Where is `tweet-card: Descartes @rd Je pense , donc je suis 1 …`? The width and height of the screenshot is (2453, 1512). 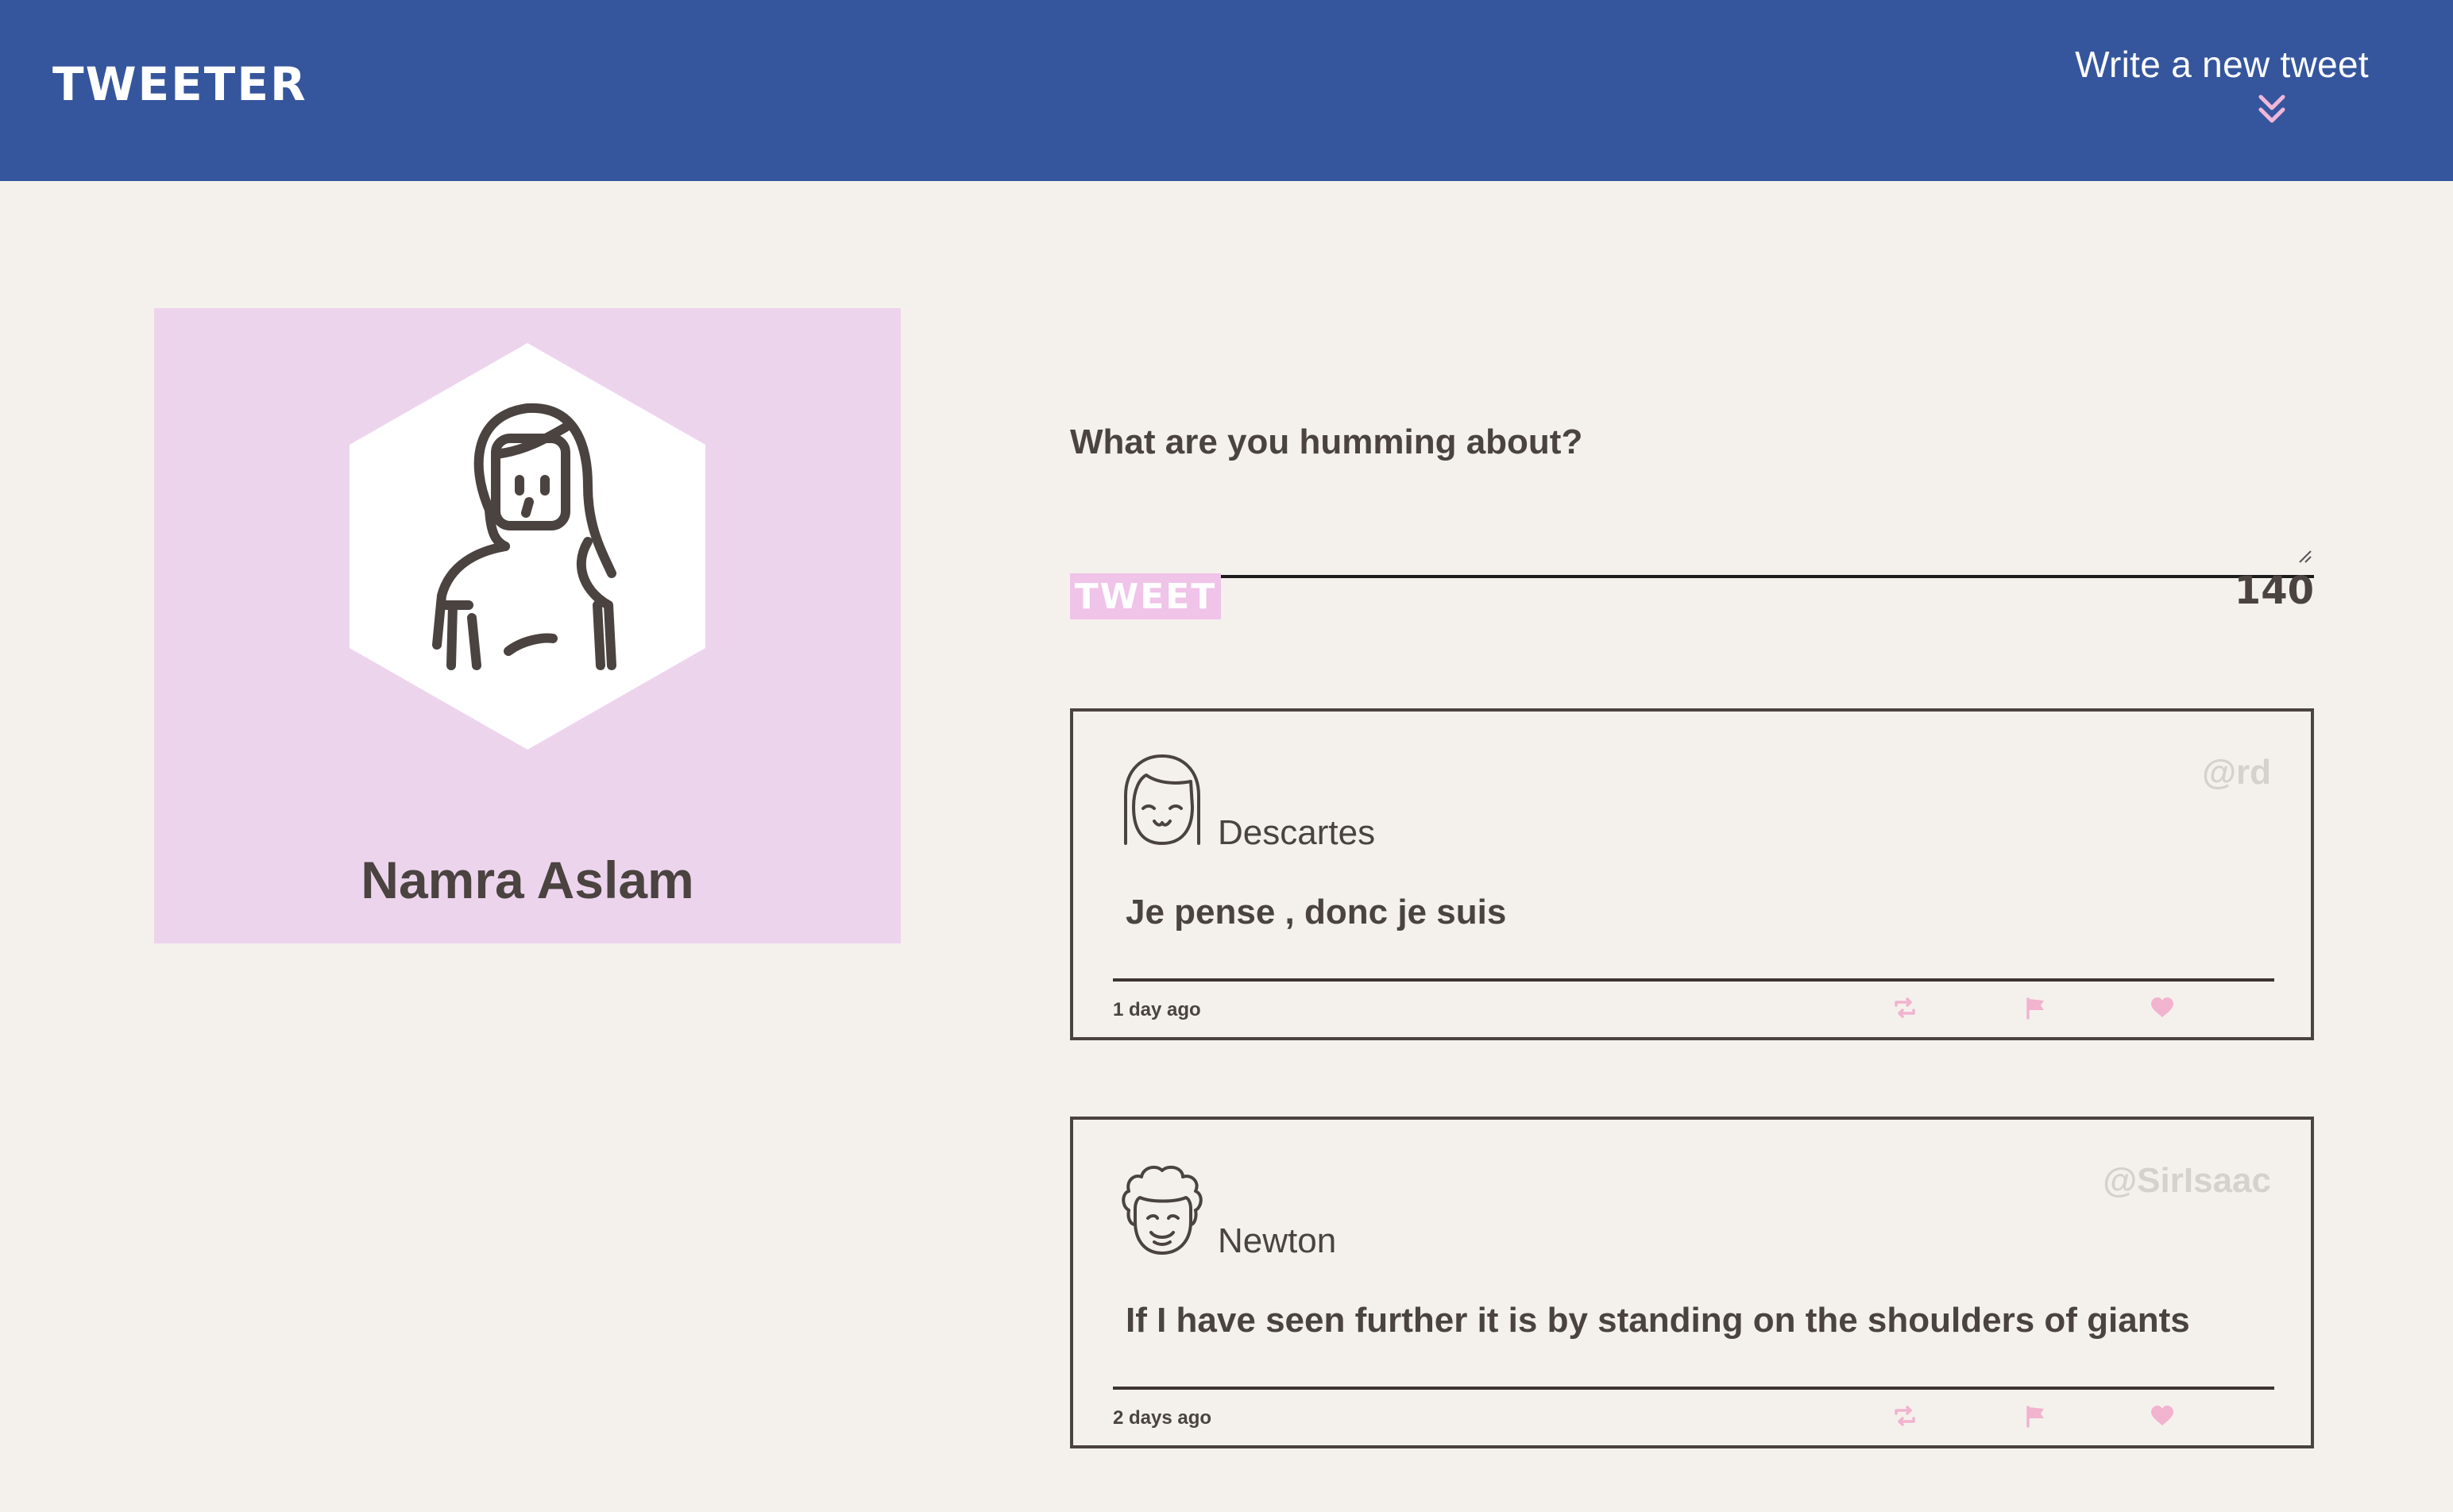 tweet-card: Descartes @rd Je pense , donc je suis 1 … is located at coordinates (1692, 874).